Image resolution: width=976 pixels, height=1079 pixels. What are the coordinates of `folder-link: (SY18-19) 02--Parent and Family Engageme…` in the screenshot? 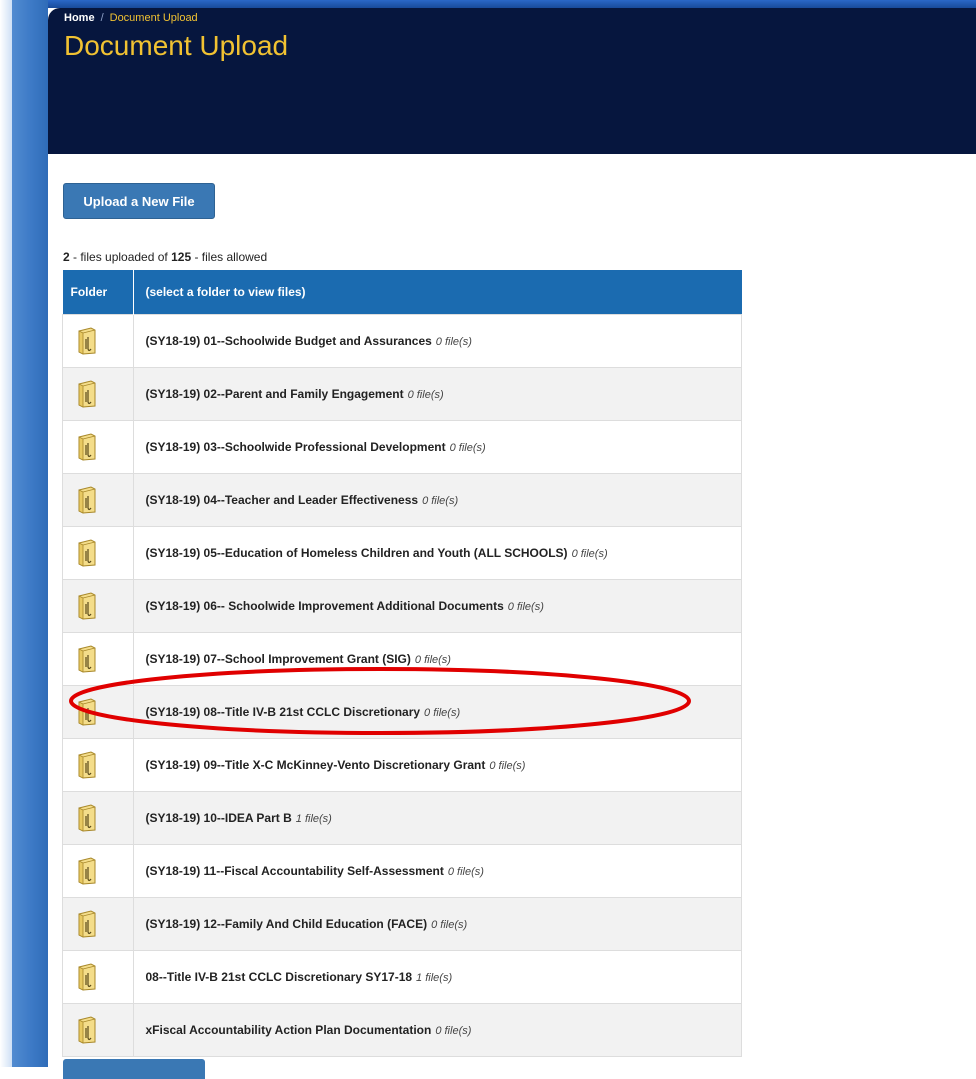 It's located at (275, 394).